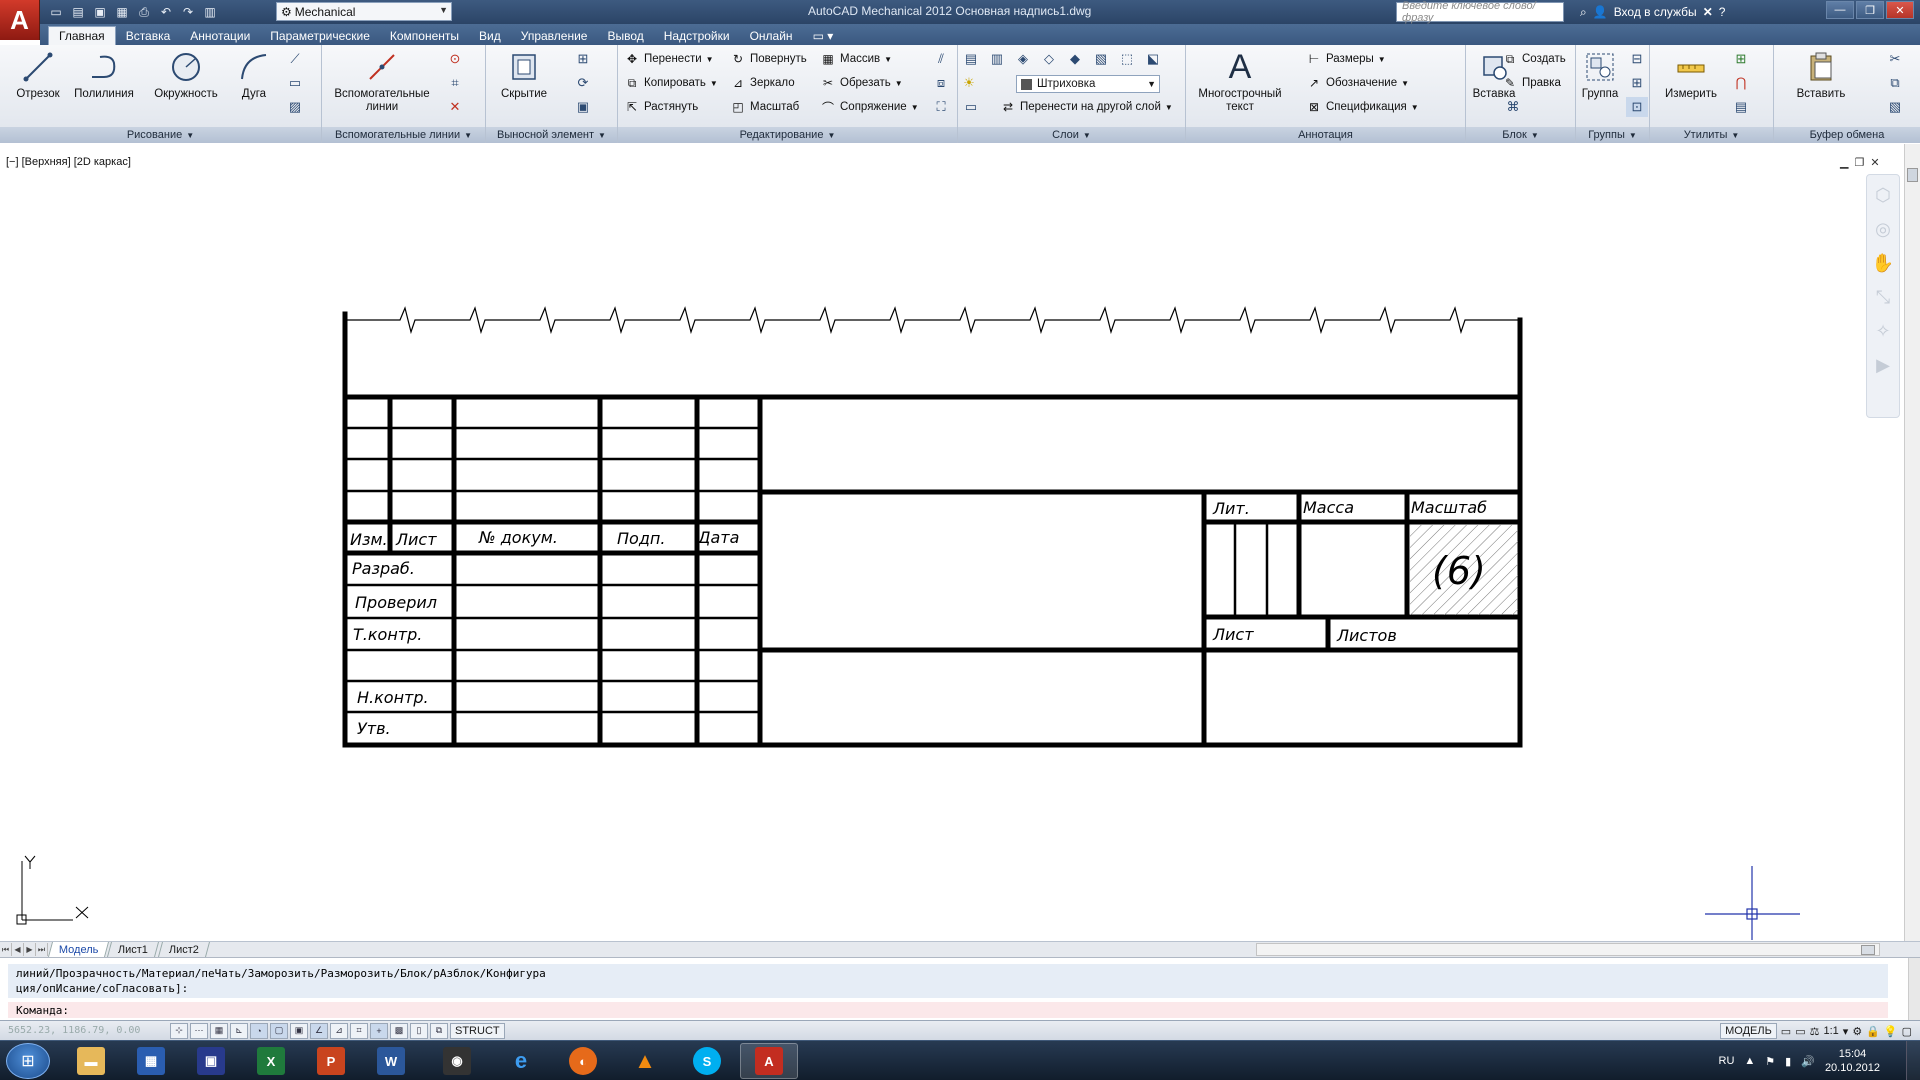 The image size is (1920, 1080). Describe the element at coordinates (1449, 507) in the screenshot. I see `label-scale: Масштаб` at that location.